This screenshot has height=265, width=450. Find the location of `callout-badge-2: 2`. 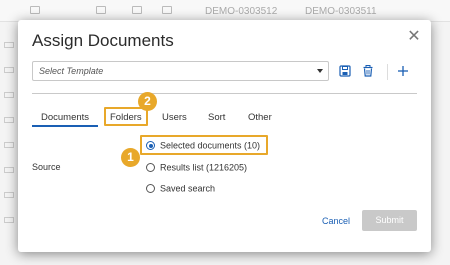

callout-badge-2: 2 is located at coordinates (147, 101).